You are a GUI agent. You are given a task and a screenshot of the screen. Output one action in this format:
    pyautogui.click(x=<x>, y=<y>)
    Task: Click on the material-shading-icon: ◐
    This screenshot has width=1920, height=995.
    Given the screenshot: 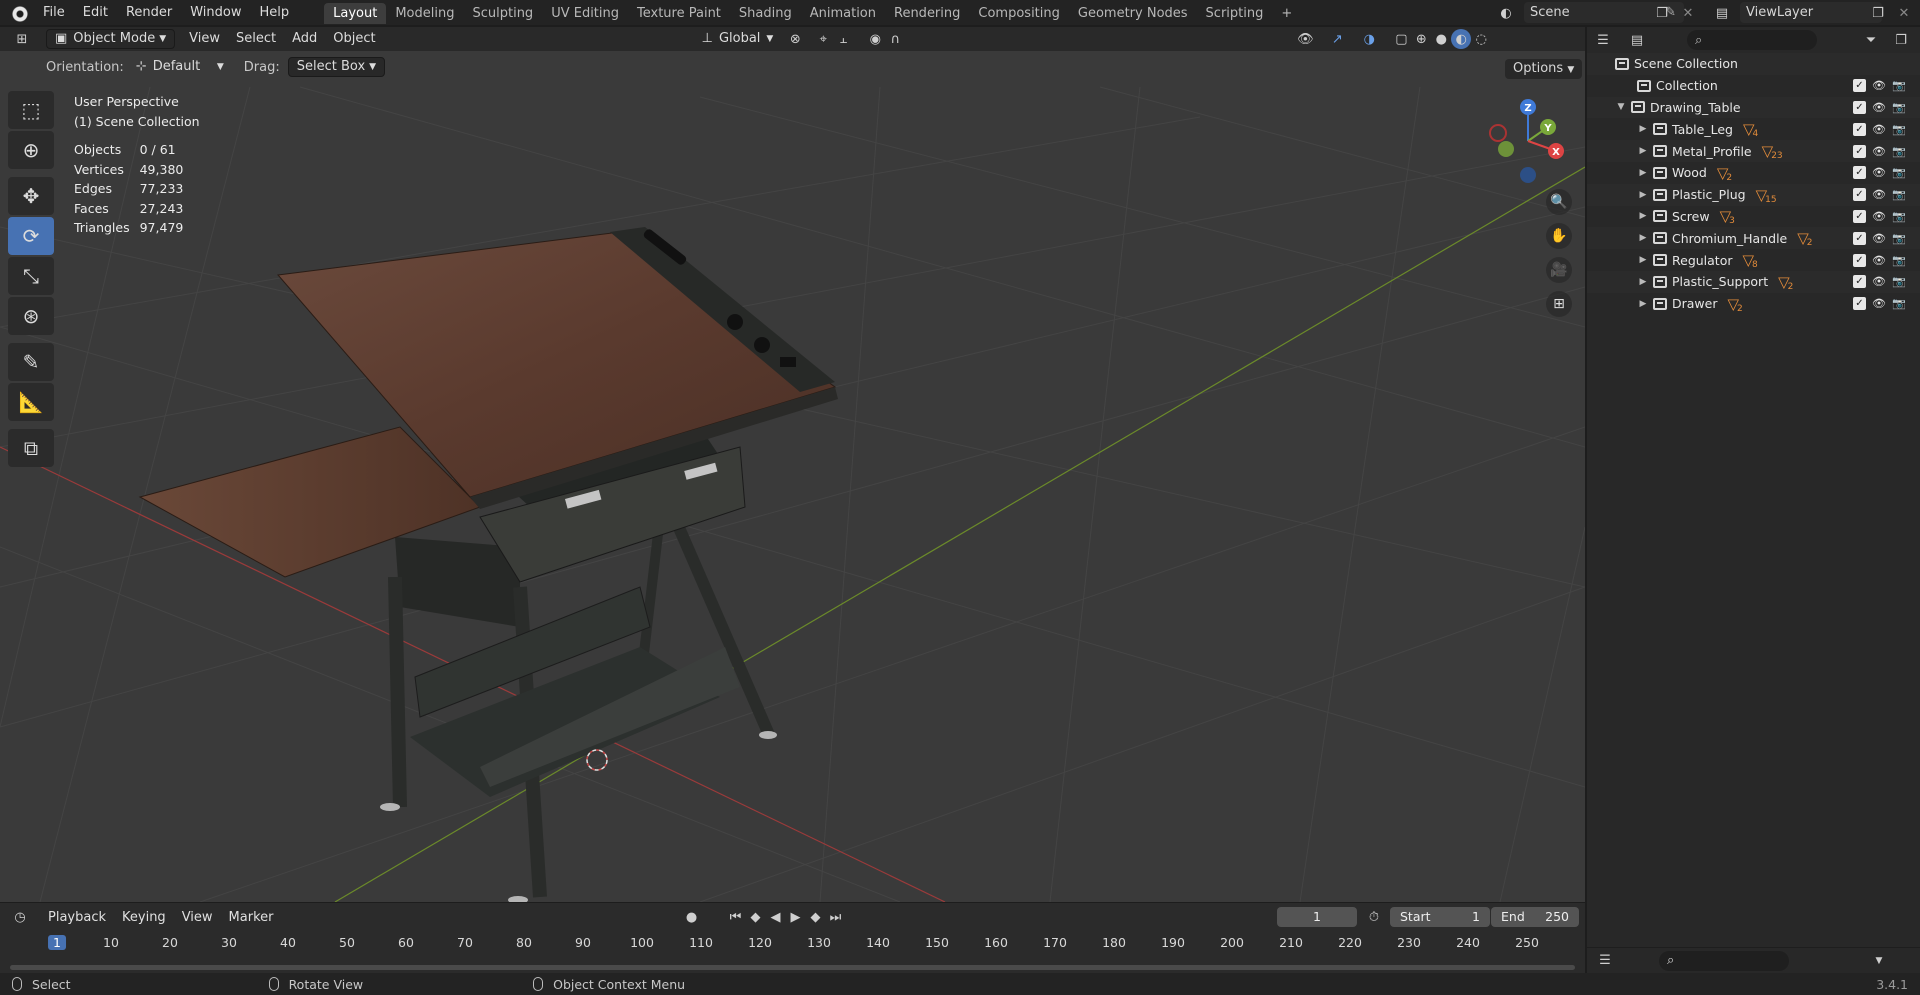 What is the action you would take?
    pyautogui.click(x=1461, y=39)
    